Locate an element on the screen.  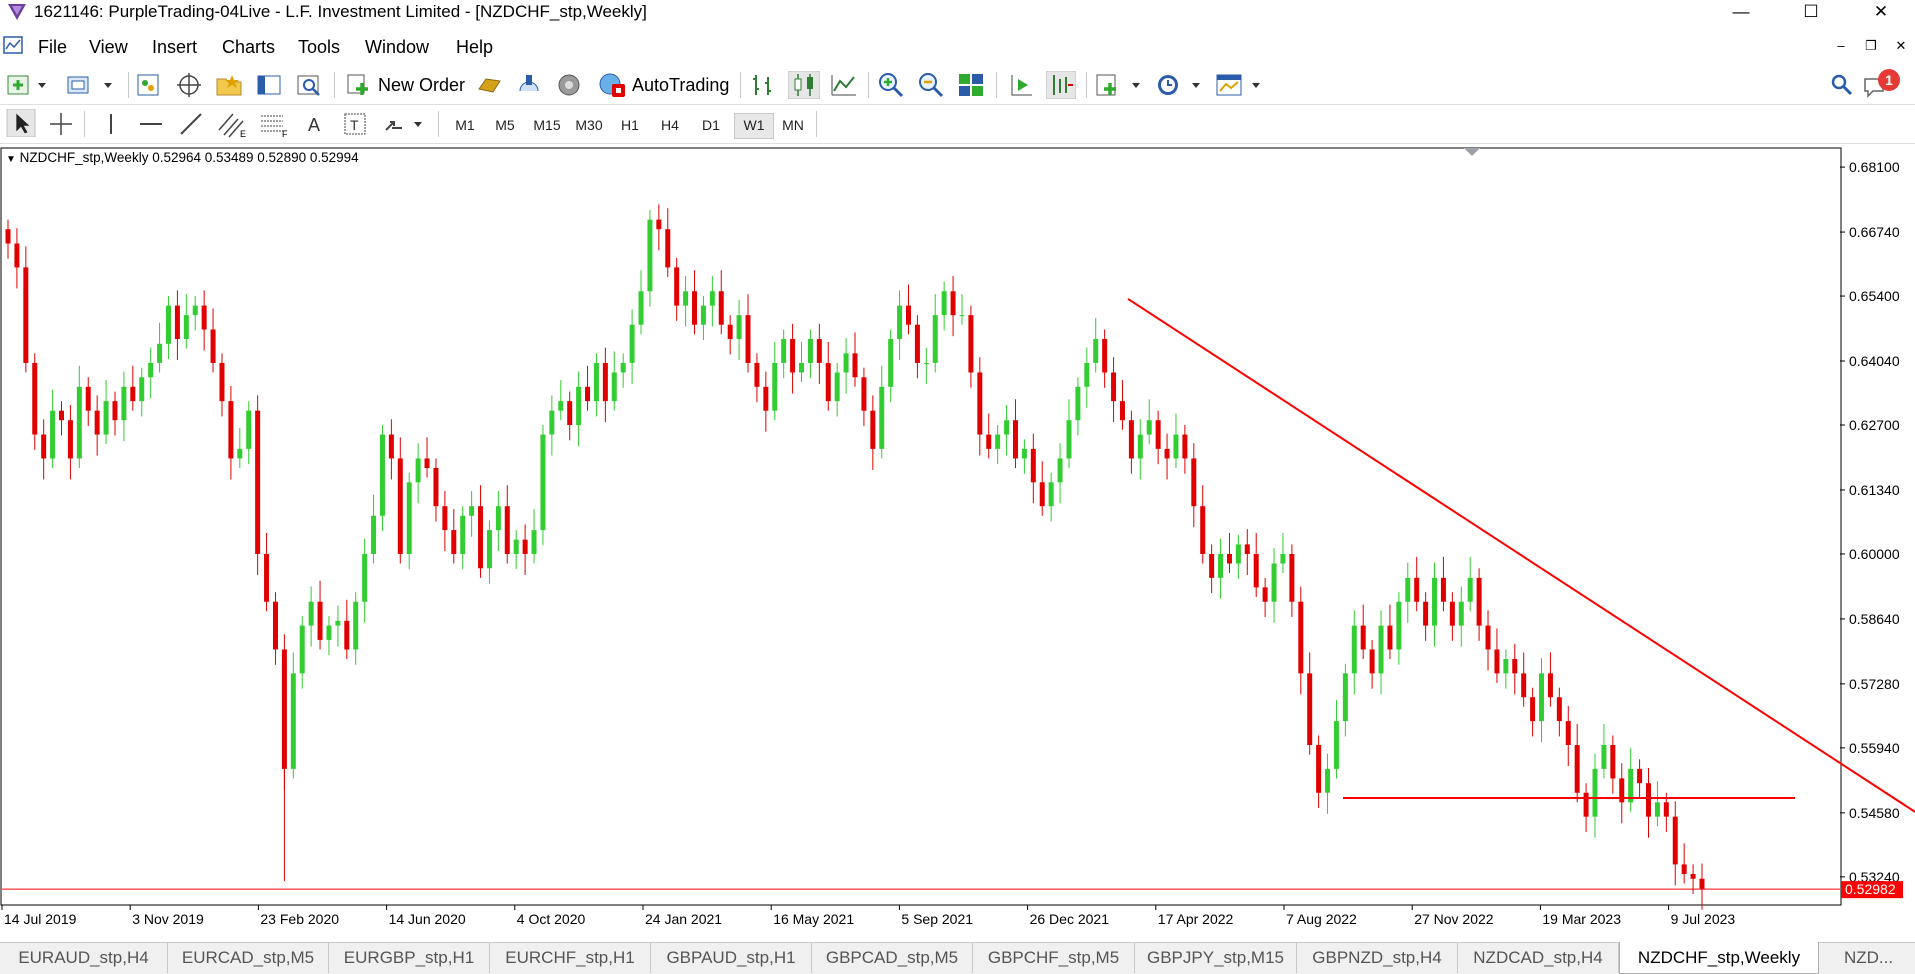
menu-window: Window is located at coordinates (397, 47).